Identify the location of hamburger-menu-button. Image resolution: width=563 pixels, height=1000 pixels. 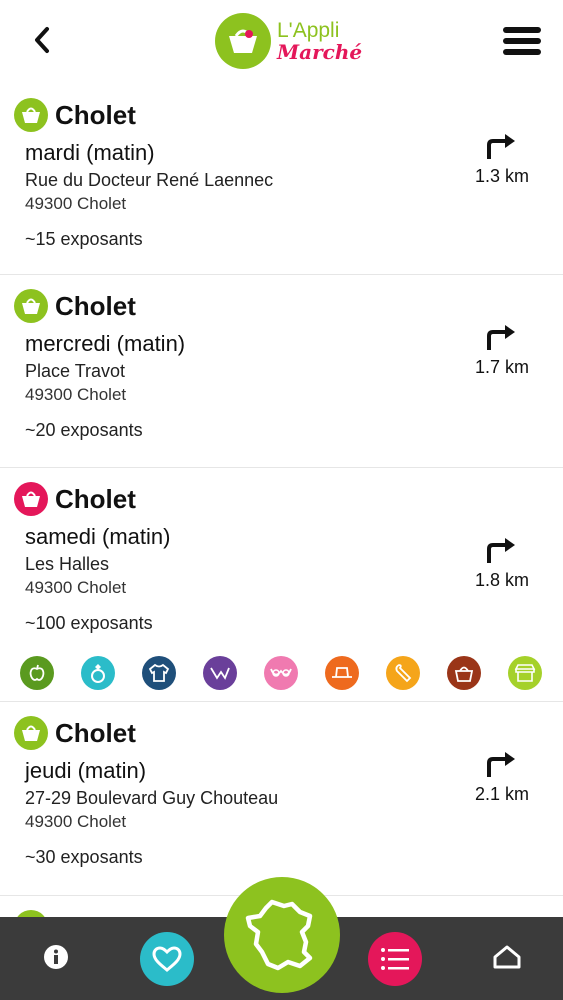
(522, 41).